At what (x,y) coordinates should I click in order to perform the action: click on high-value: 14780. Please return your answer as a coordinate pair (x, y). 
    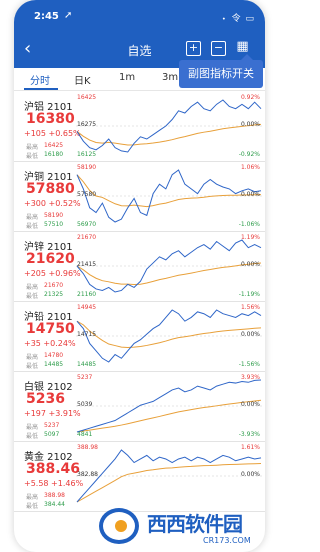
    Looking at the image, I should click on (54, 355).